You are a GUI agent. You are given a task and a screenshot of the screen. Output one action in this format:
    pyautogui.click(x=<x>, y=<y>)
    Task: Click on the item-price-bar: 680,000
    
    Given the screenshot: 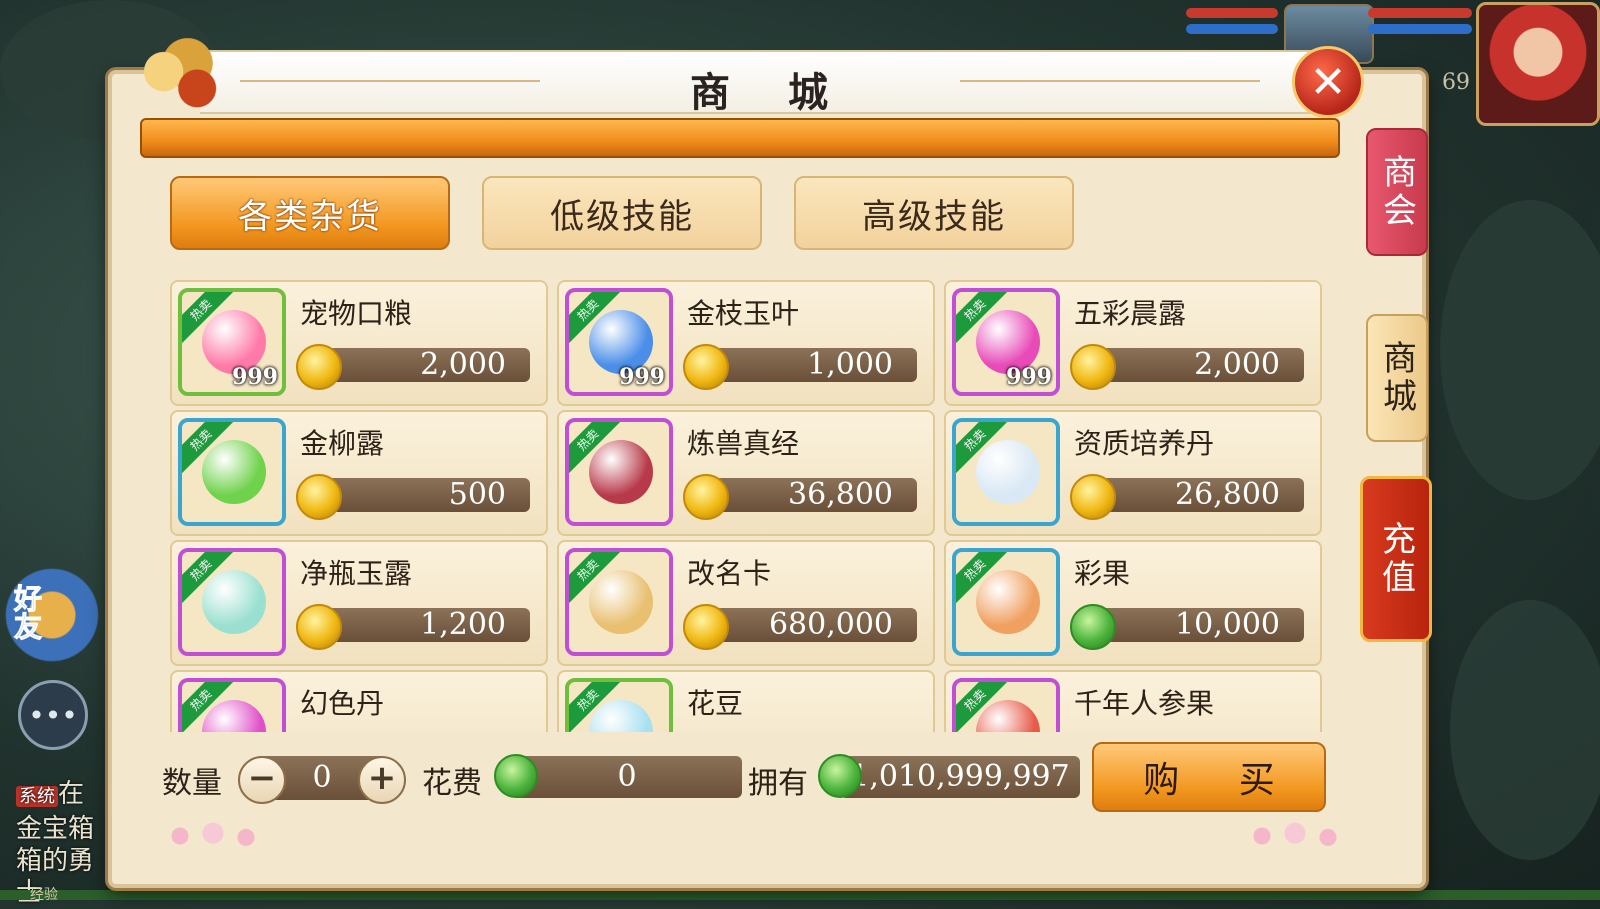 What is the action you would take?
    pyautogui.click(x=809, y=625)
    